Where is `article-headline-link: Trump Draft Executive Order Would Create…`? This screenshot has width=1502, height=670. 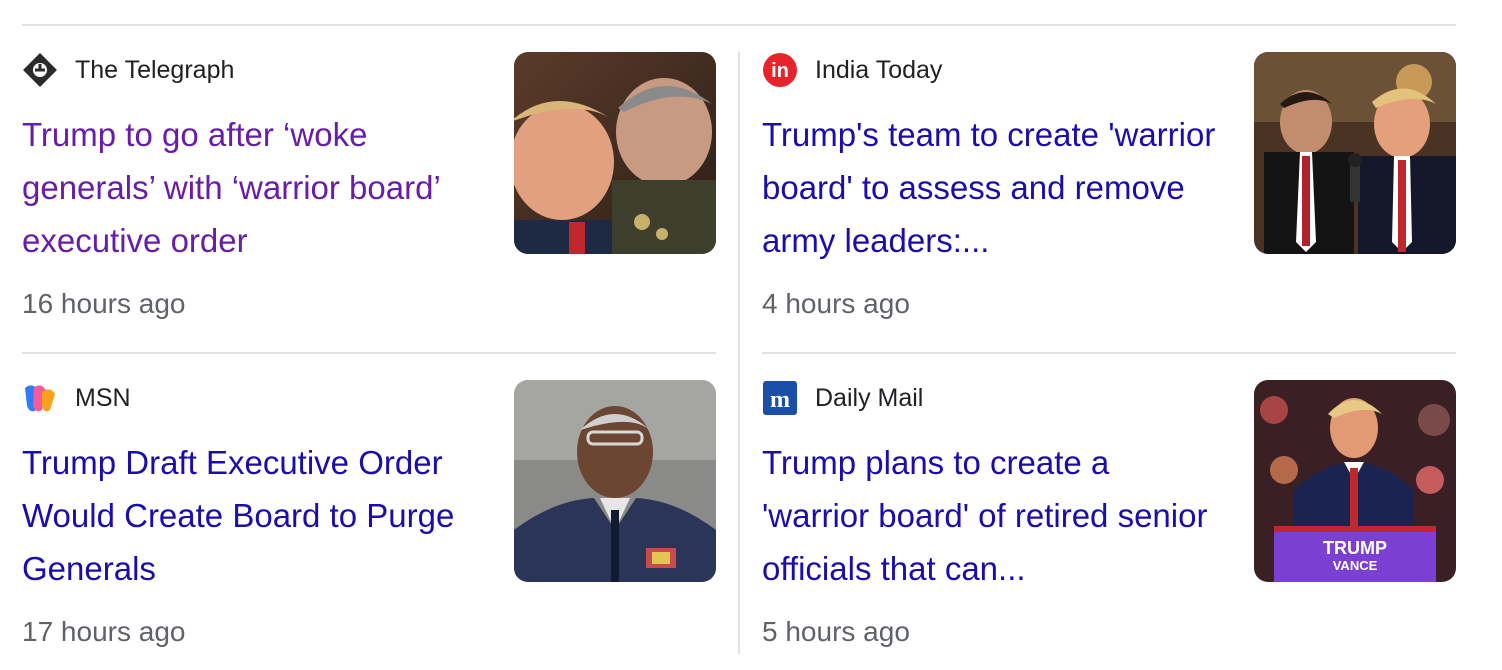 article-headline-link: Trump Draft Executive Order Would Create… is located at coordinates (252, 515).